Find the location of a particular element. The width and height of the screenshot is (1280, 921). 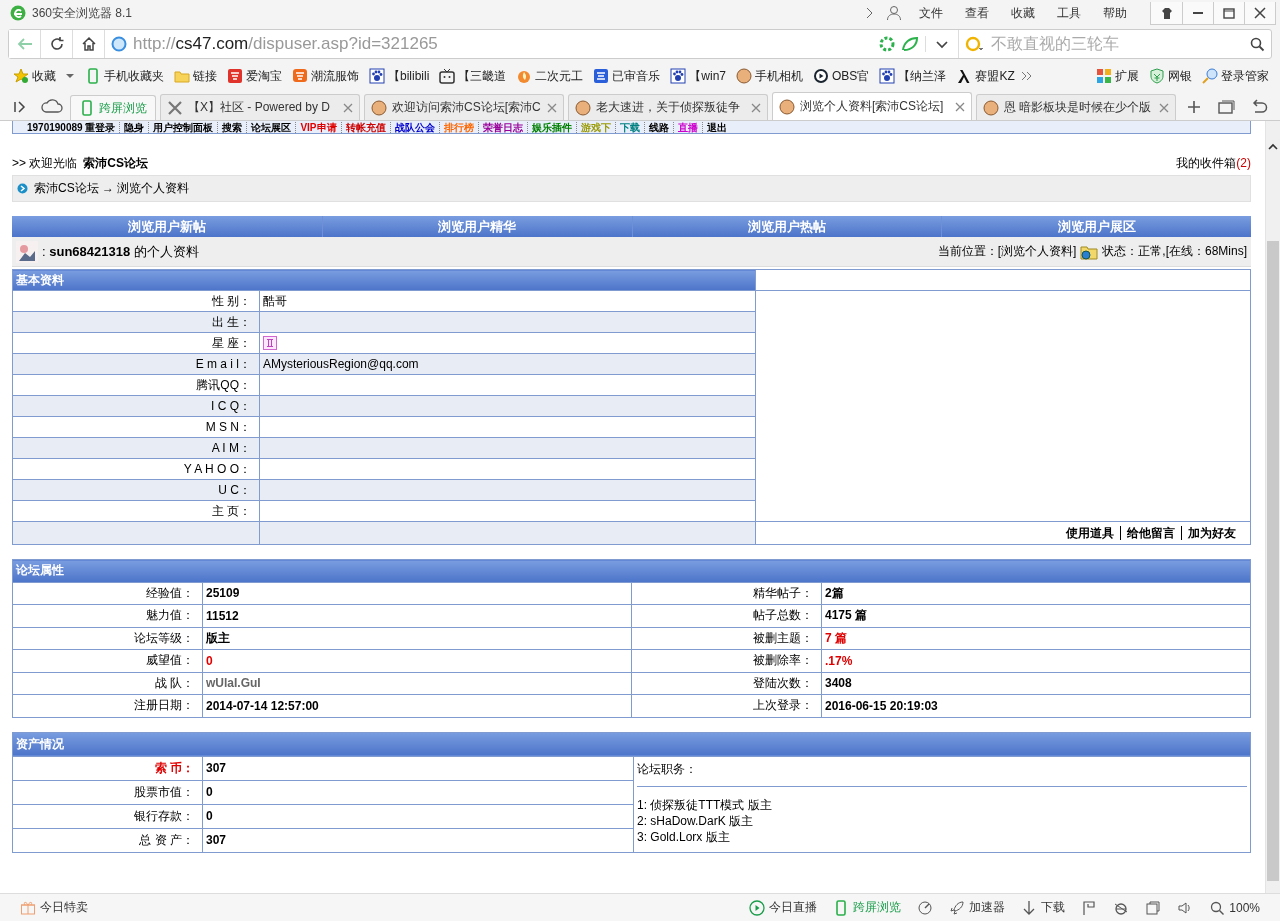

bookmark-item: 【纳兰泽 is located at coordinates (913, 76).